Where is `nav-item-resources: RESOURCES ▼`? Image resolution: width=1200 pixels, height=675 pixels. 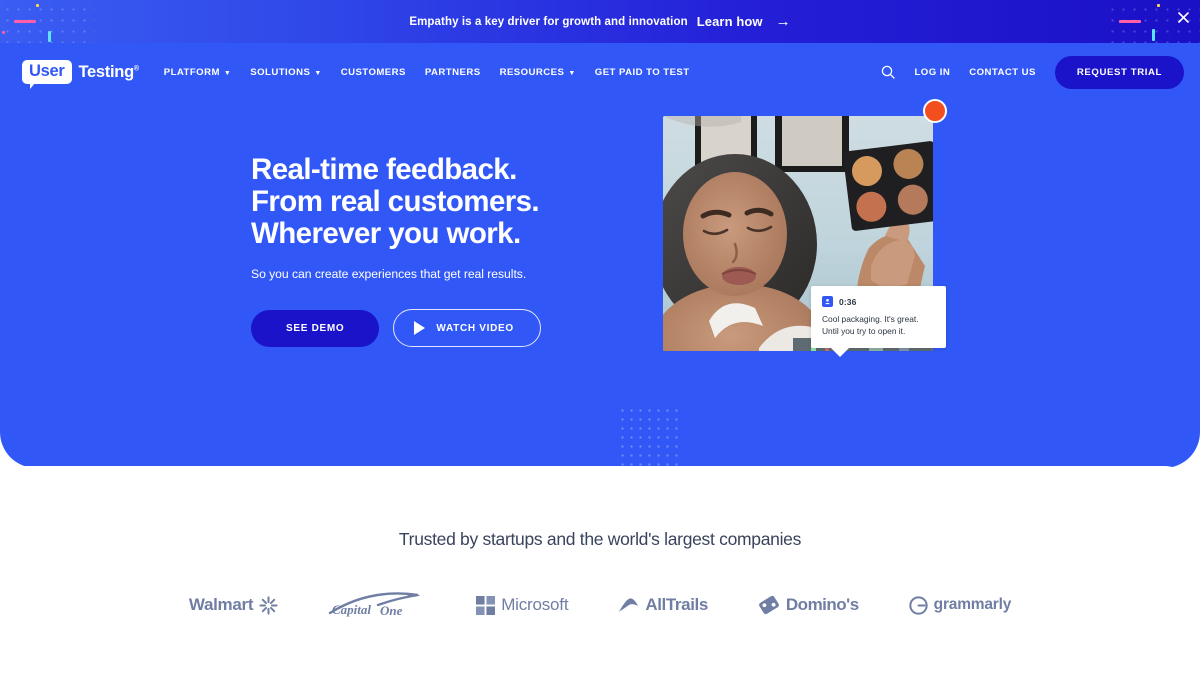 nav-item-resources: RESOURCES ▼ is located at coordinates (538, 72).